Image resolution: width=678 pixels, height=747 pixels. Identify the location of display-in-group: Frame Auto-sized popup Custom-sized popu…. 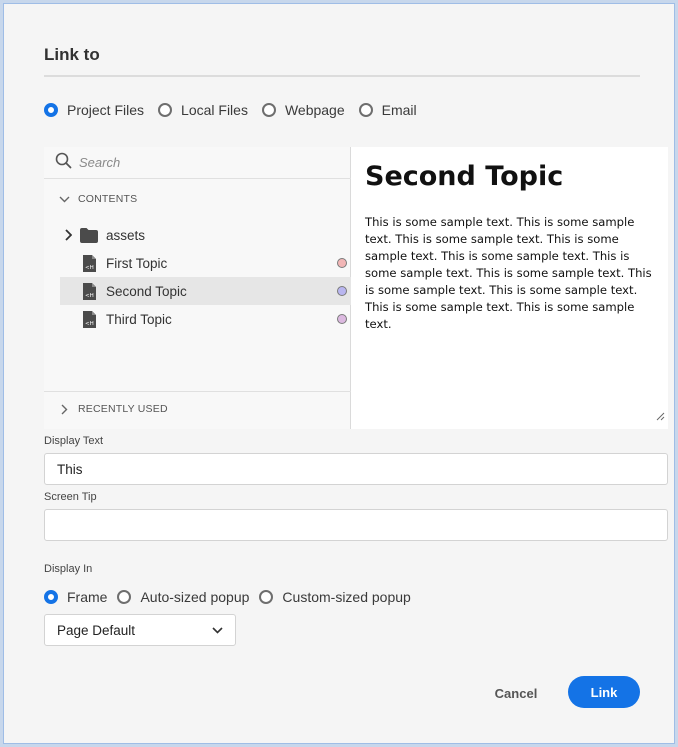
(234, 597).